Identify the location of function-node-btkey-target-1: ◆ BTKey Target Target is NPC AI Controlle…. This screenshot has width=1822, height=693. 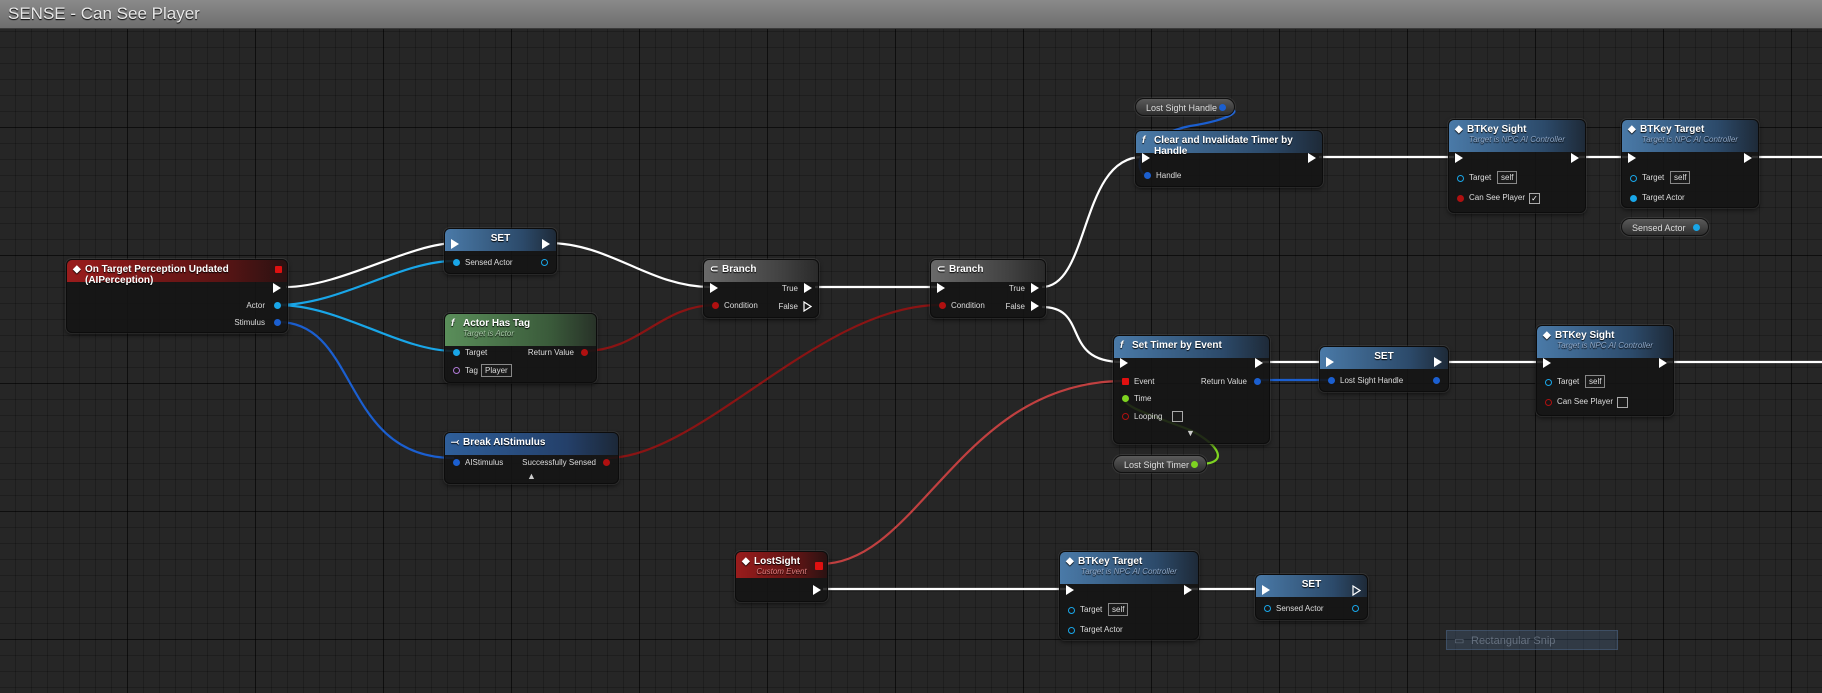
(1690, 163).